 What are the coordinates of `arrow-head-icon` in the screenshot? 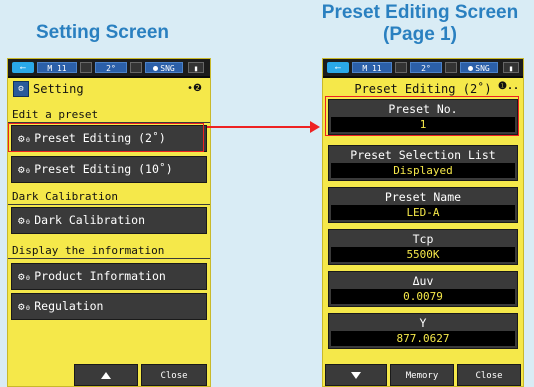 It's located at (315, 127).